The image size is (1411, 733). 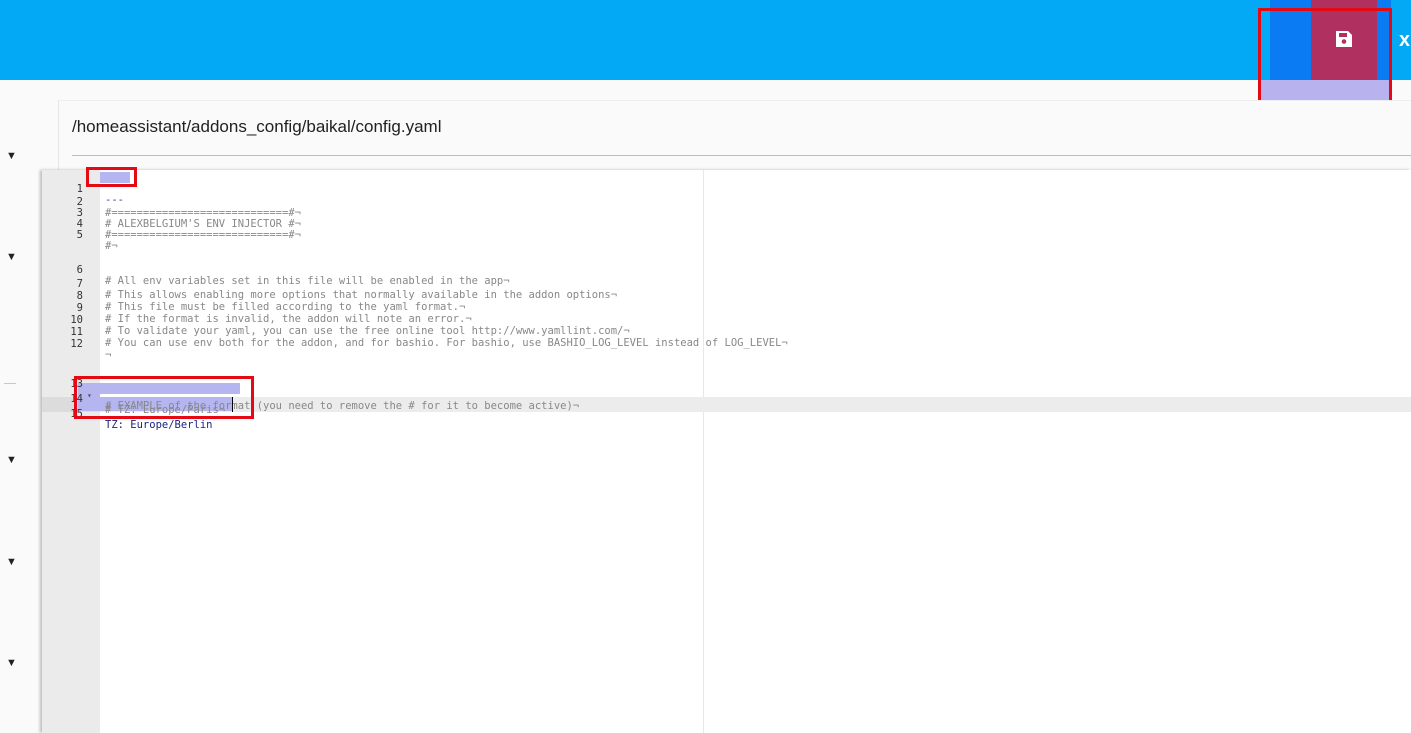 I want to click on code-line: 1 ---, so click(x=726, y=189).